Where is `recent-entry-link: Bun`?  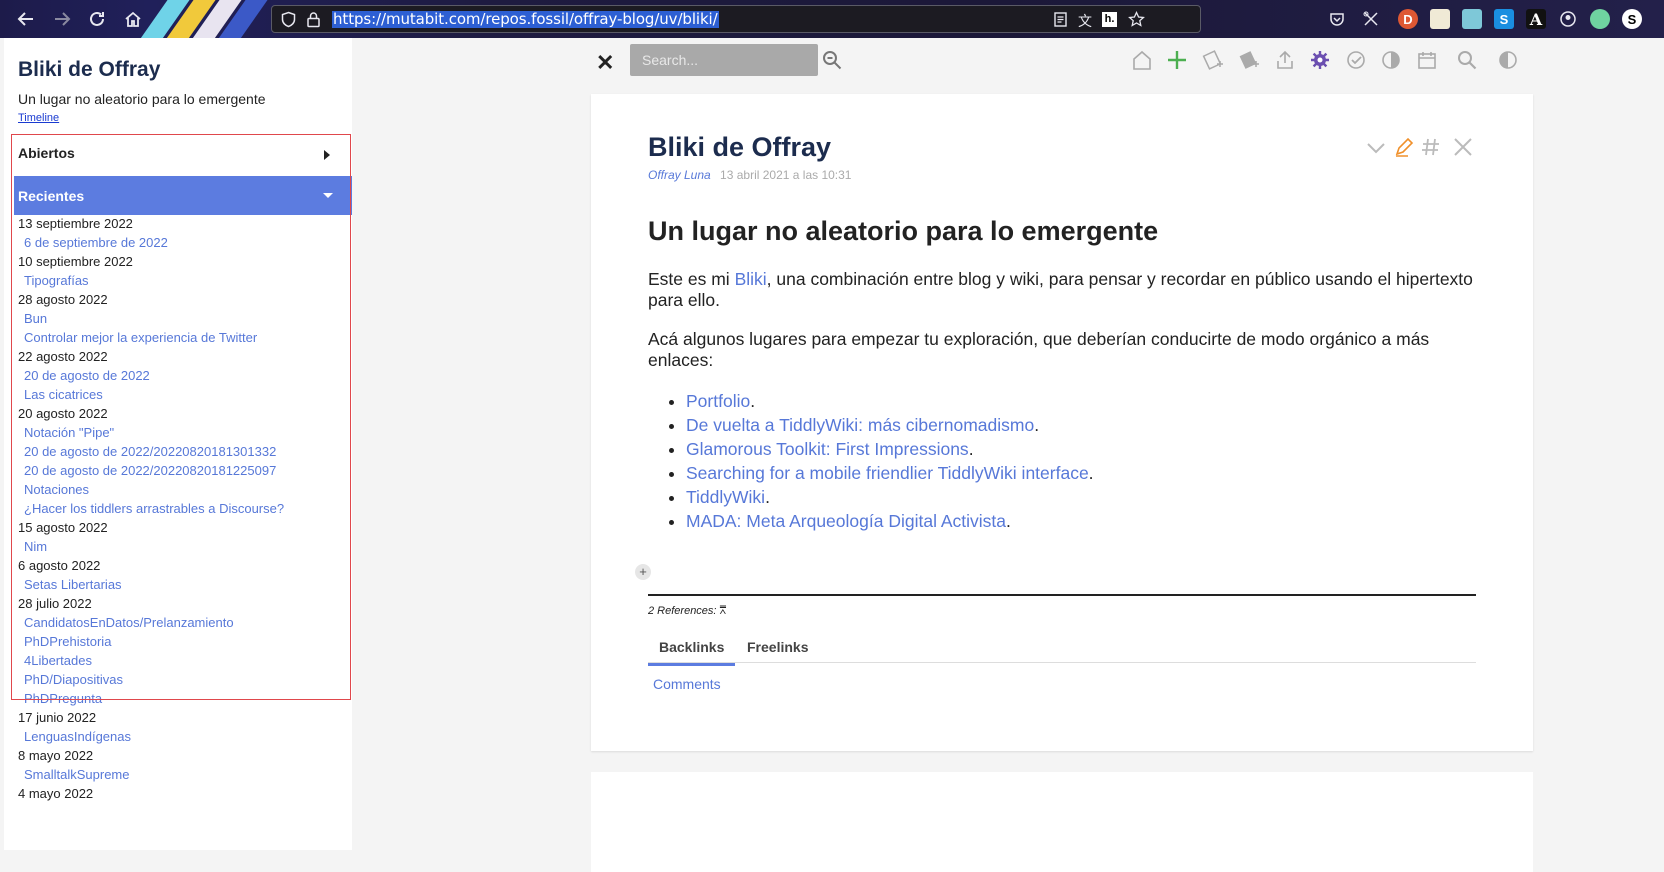
recent-entry-link: Bun is located at coordinates (183, 318).